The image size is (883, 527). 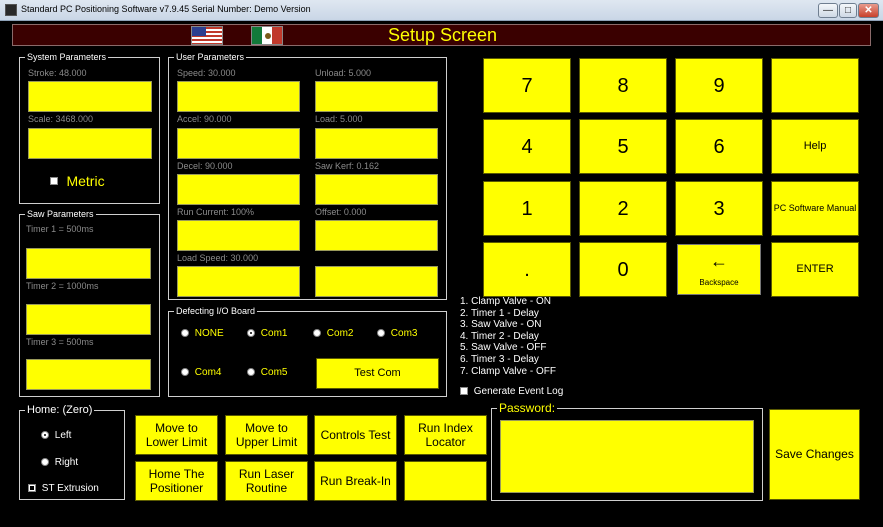 I want to click on mexico-flag-seal, so click(x=268, y=36).